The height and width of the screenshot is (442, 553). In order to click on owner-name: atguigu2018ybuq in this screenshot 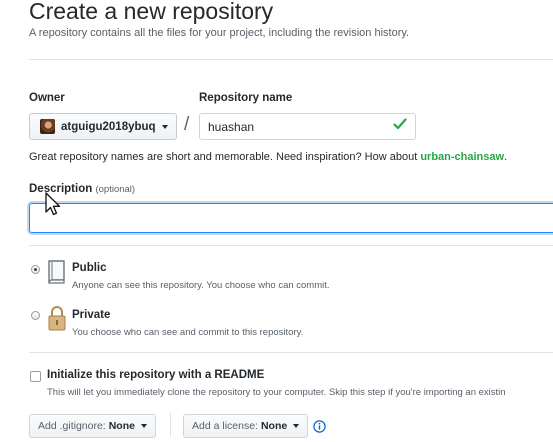, I will do `click(108, 126)`.